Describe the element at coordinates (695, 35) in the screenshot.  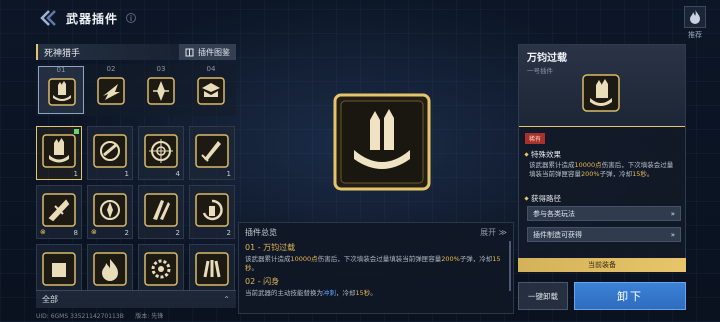
I see `recommend-label: 推荐` at that location.